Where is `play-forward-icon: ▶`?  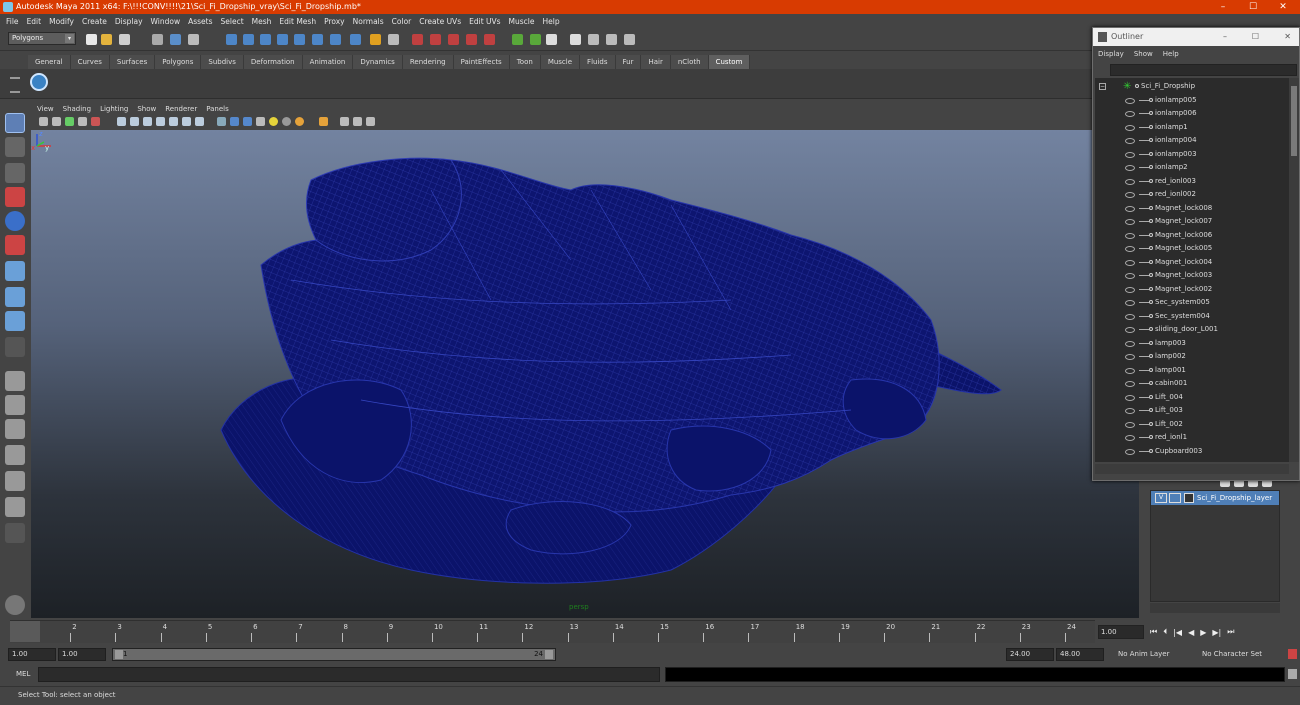
play-forward-icon: ▶ is located at coordinates (1203, 632).